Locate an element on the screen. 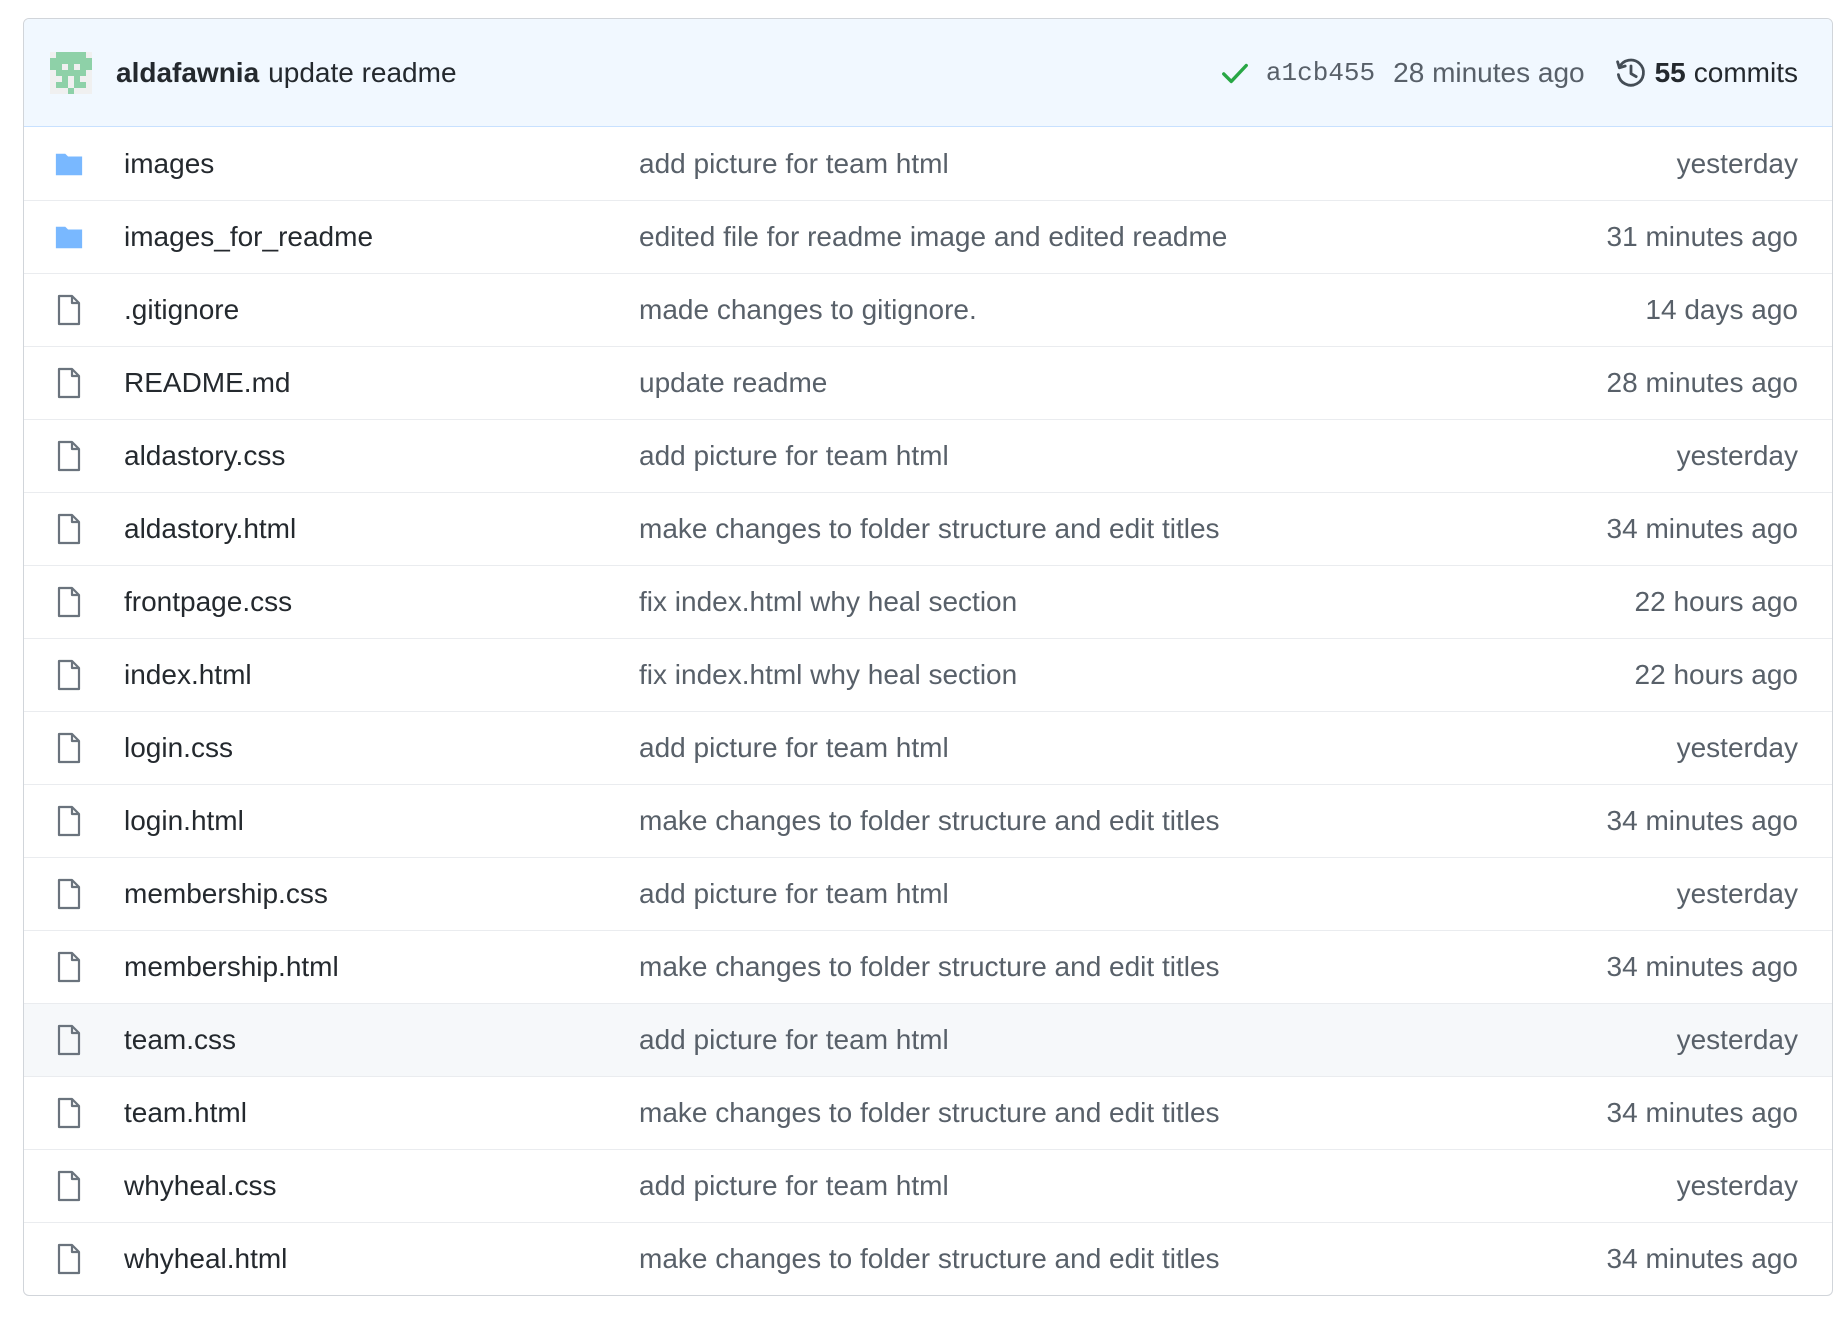 The image size is (1838, 1334). commit-author-link: aldafawnia is located at coordinates (187, 73).